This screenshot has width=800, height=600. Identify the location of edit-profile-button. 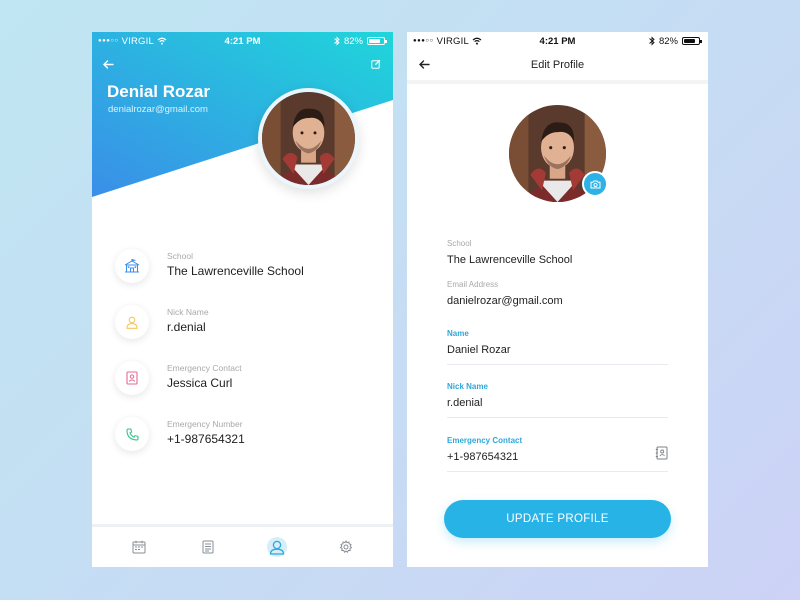
(376, 64).